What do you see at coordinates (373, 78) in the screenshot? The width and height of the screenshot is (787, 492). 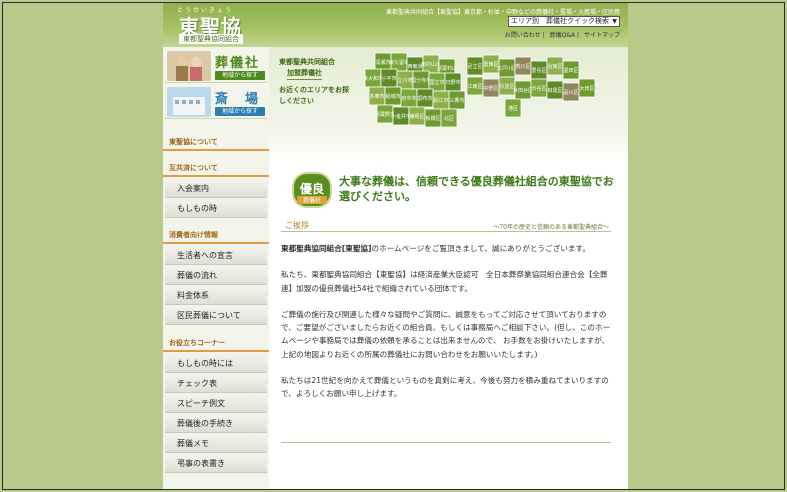 I see `map-region-label: 東大和市` at bounding box center [373, 78].